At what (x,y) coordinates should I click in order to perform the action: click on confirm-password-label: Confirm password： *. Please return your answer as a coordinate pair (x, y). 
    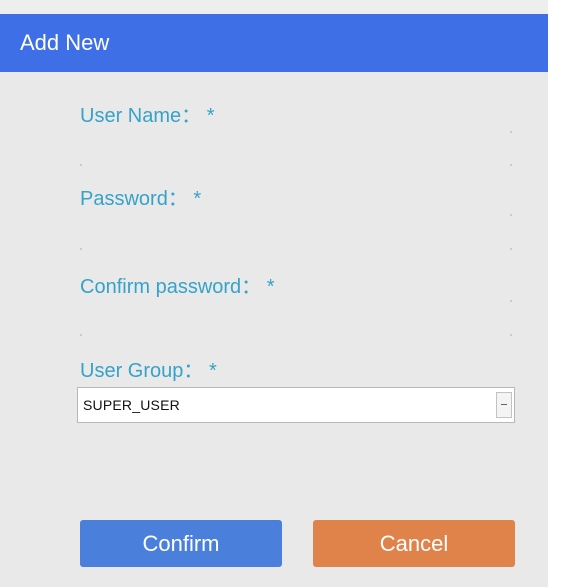
    Looking at the image, I should click on (177, 287).